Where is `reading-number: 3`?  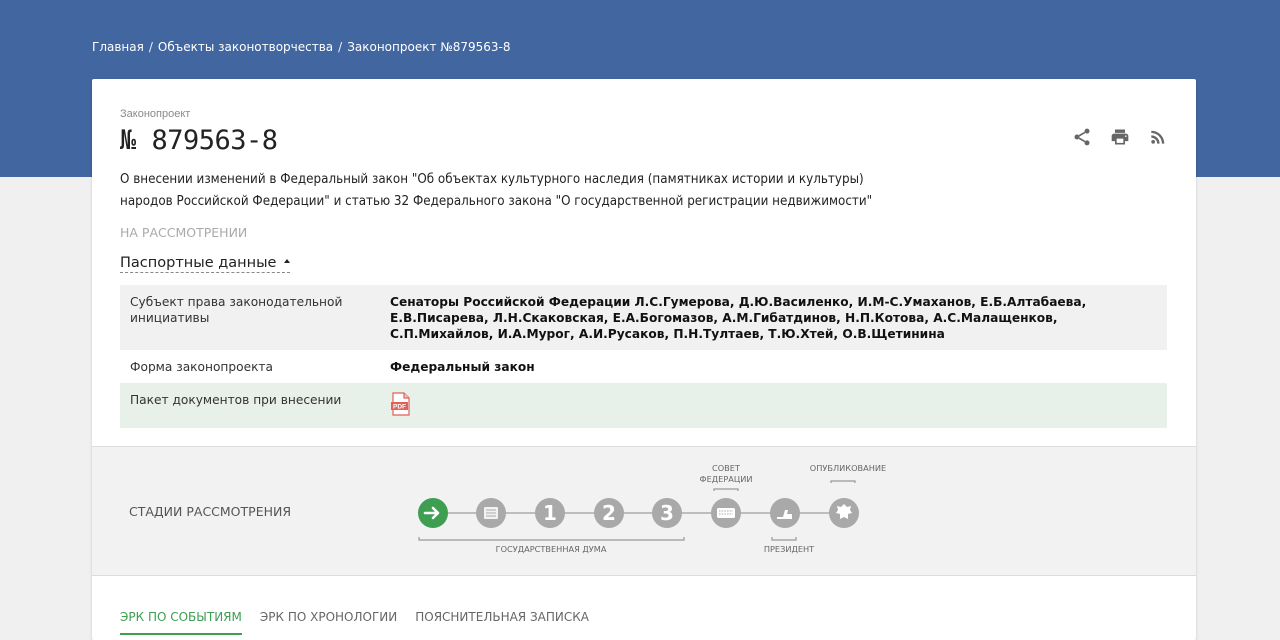 reading-number: 3 is located at coordinates (667, 513).